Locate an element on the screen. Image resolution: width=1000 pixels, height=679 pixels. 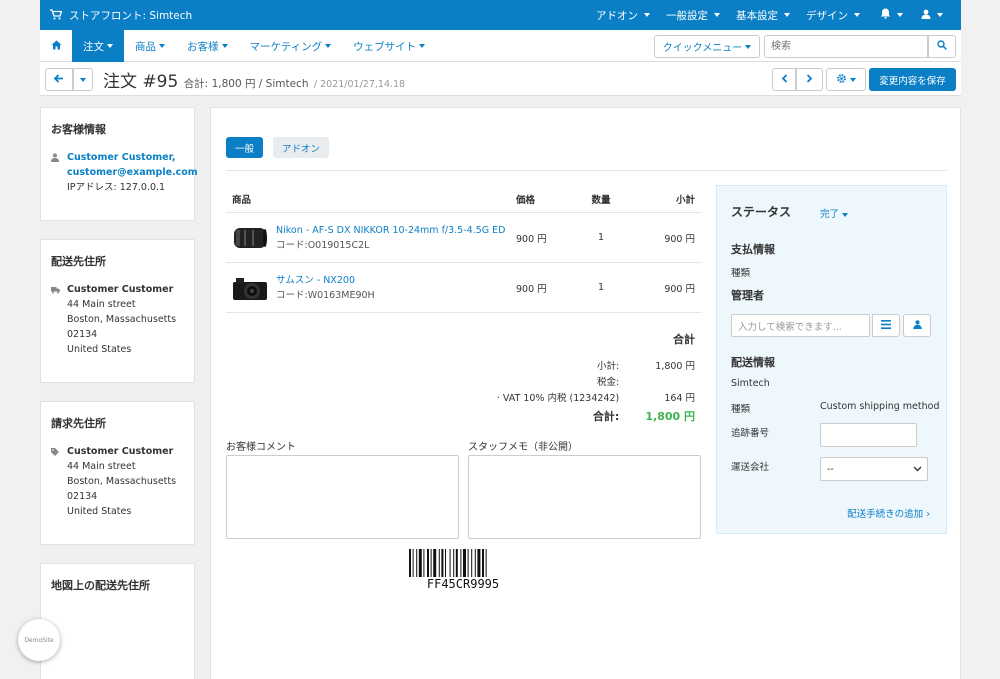
chevron-left-icon is located at coordinates (784, 79).